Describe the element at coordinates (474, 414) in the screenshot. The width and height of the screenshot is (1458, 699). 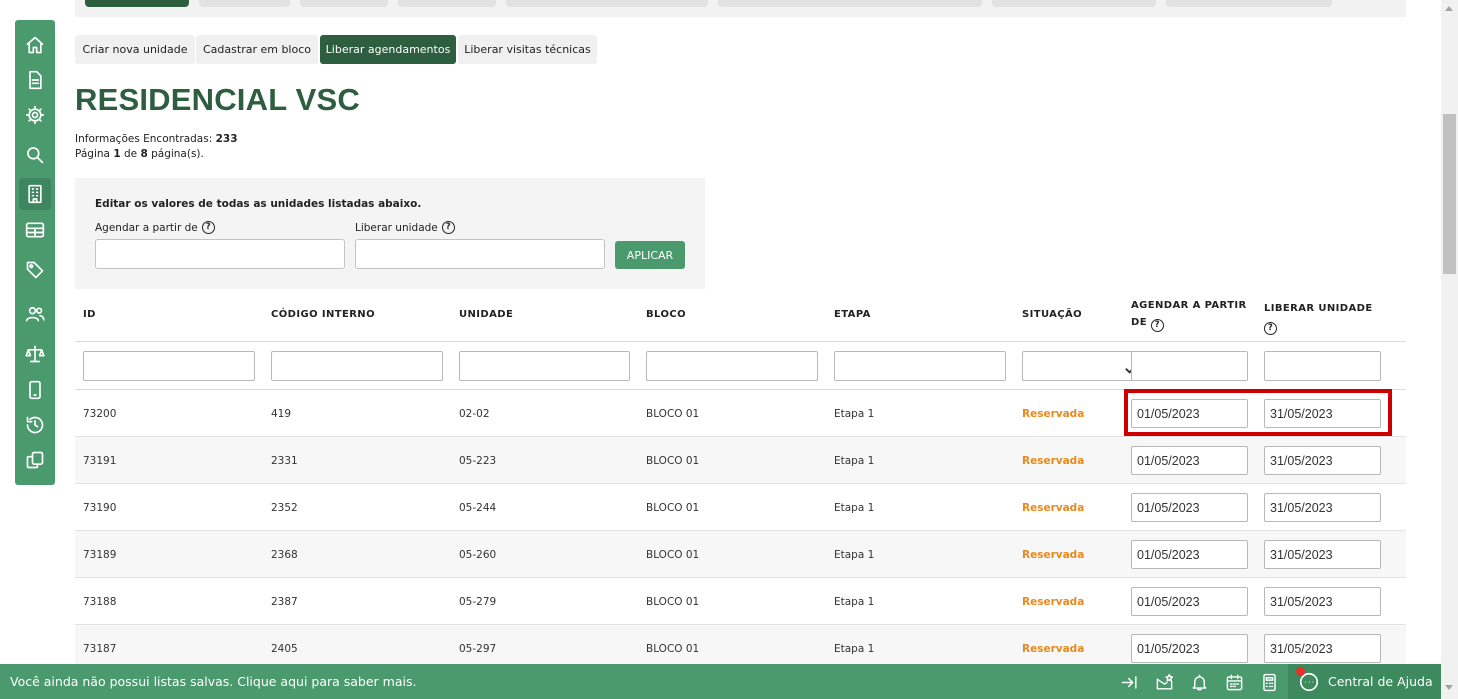
I see `cell-unit: 02-02` at that location.